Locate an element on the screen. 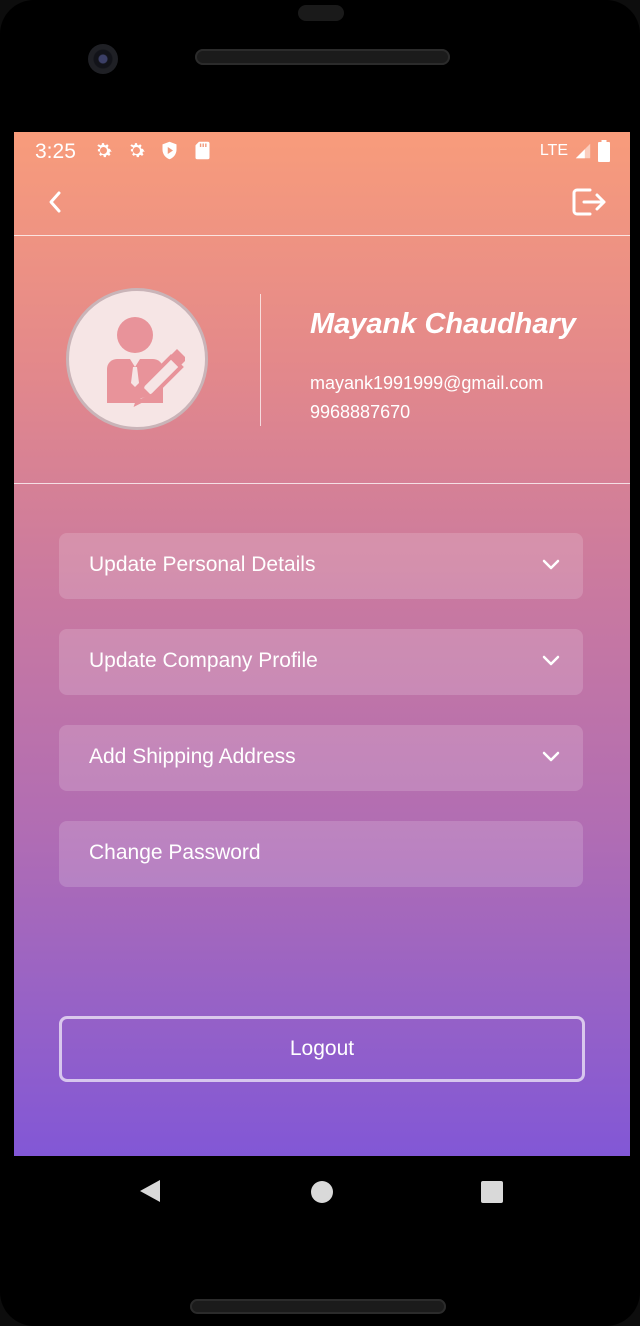 Image resolution: width=640 pixels, height=1326 pixels. menu-item-personal-details: Update Personal Details is located at coordinates (321, 566).